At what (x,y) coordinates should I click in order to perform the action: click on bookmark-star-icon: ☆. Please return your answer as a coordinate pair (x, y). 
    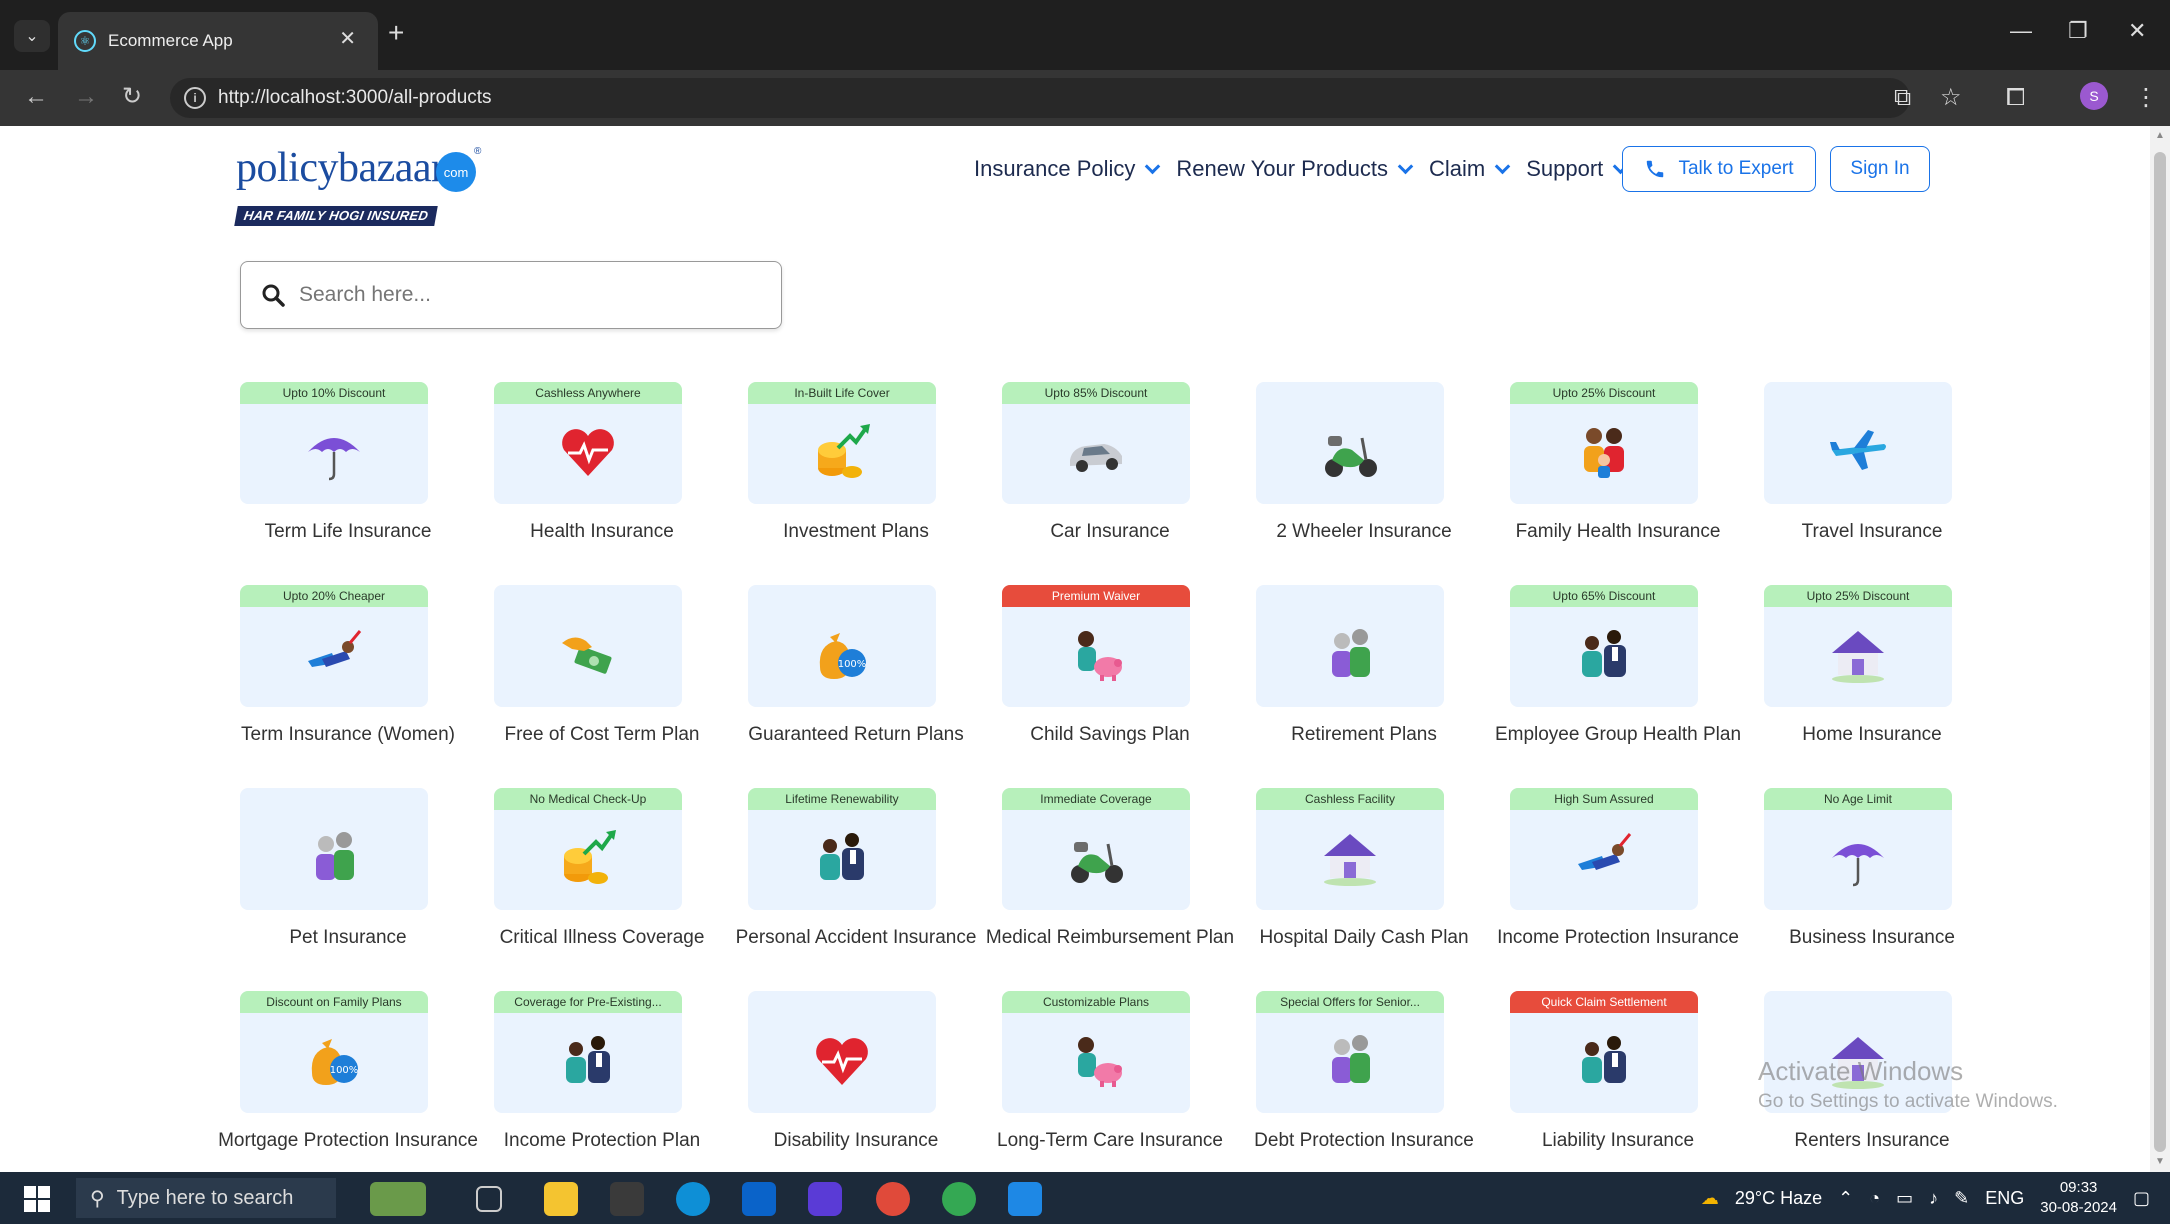
    Looking at the image, I should click on (1951, 98).